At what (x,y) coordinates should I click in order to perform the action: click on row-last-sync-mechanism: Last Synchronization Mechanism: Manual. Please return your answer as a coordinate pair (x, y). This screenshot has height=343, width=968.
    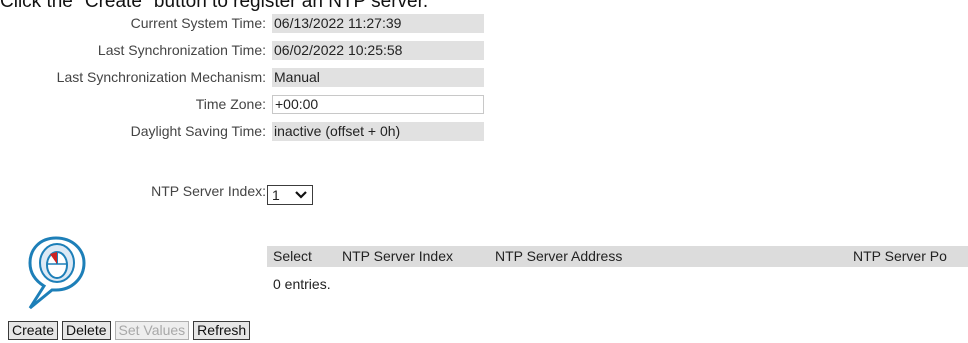
    Looking at the image, I should click on (484, 77).